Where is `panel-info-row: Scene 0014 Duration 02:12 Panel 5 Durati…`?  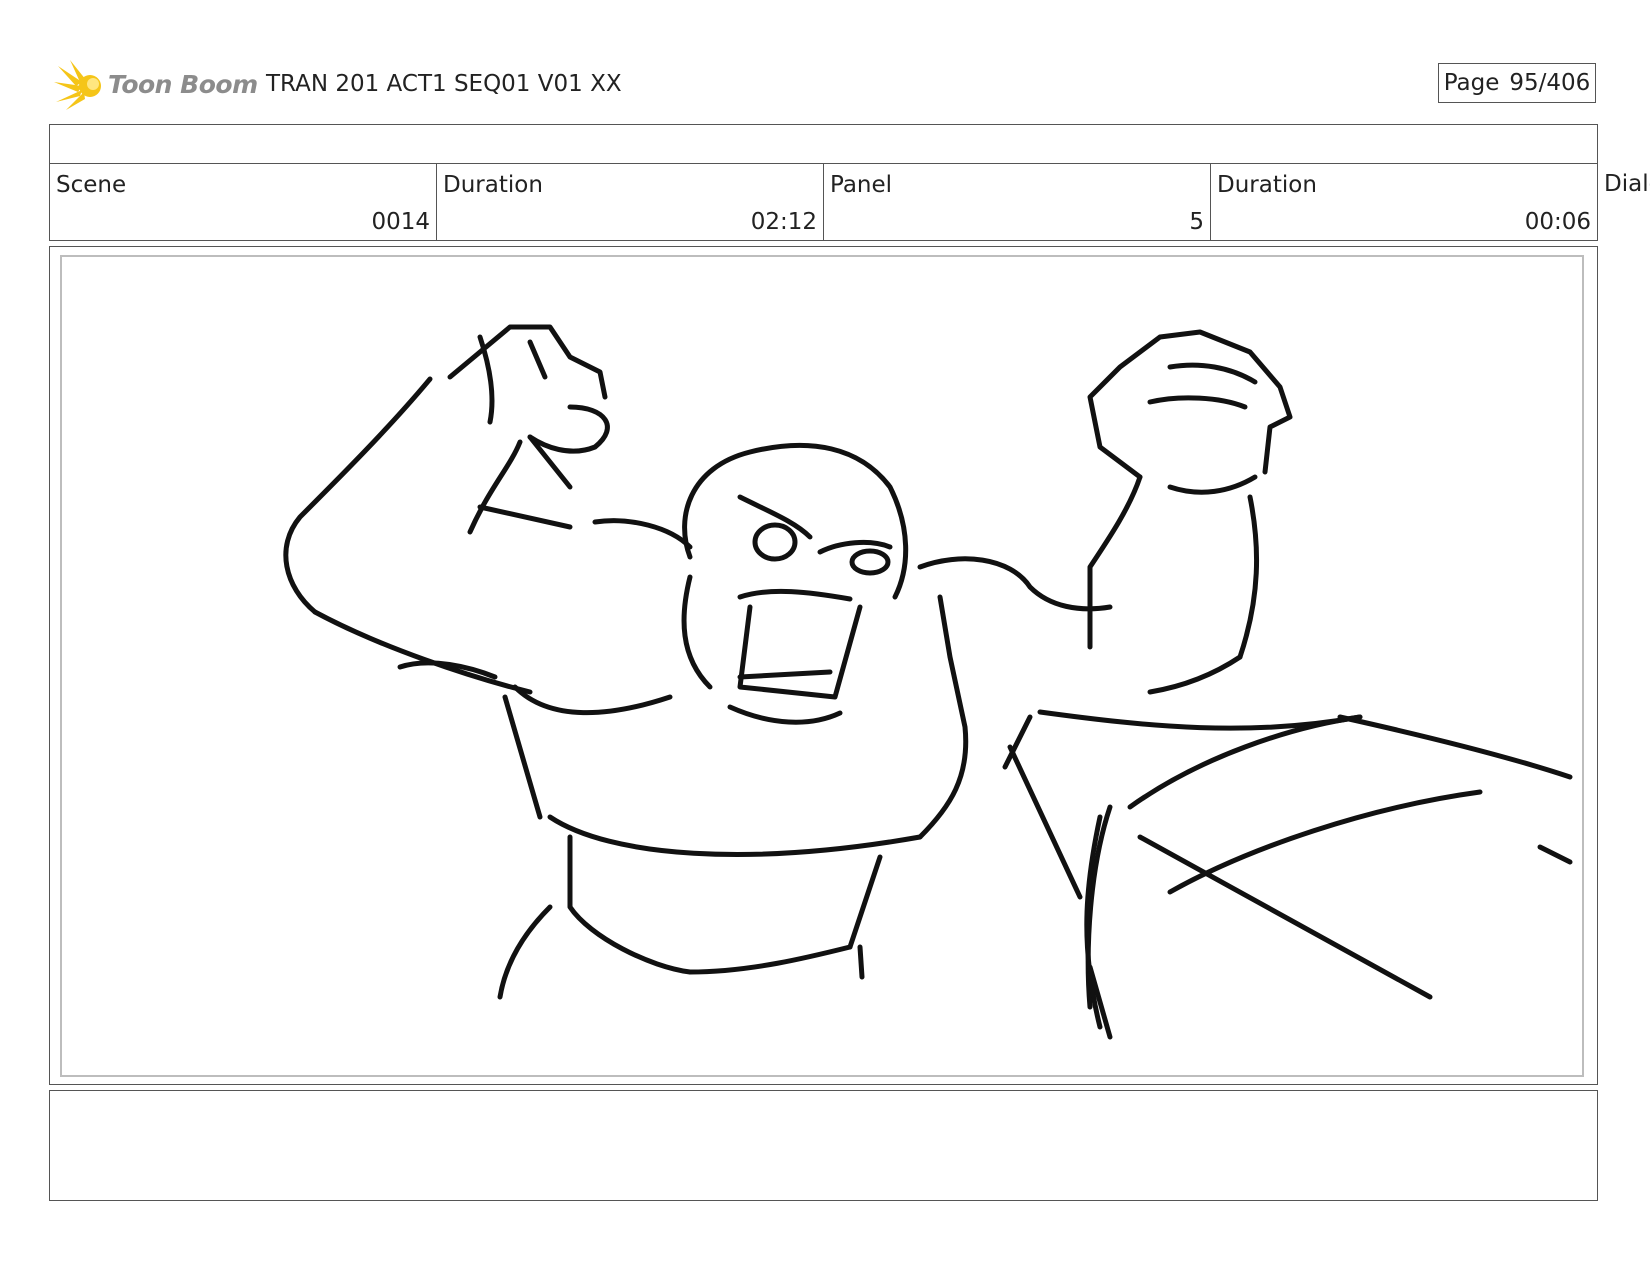
panel-info-row: Scene 0014 Duration 02:12 Panel 5 Durati… is located at coordinates (824, 202).